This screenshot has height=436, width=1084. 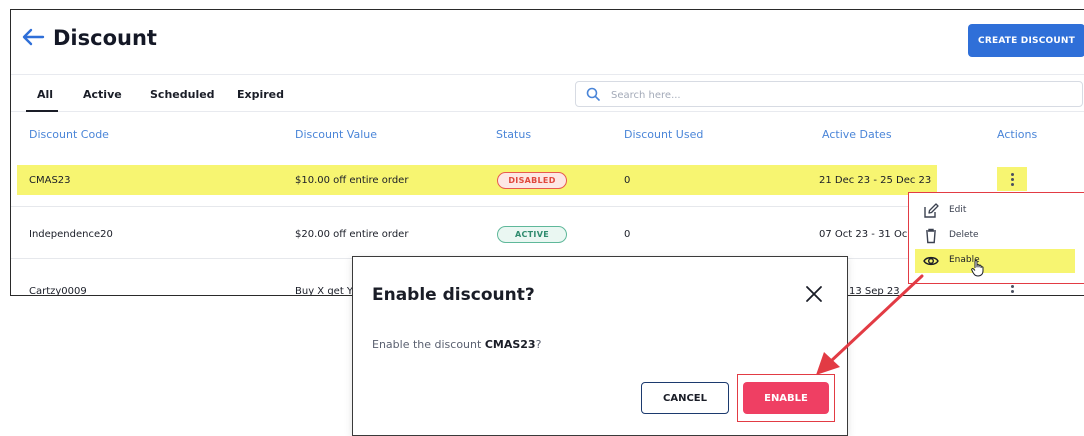 I want to click on column-header-dates: Active Dates, so click(x=857, y=134).